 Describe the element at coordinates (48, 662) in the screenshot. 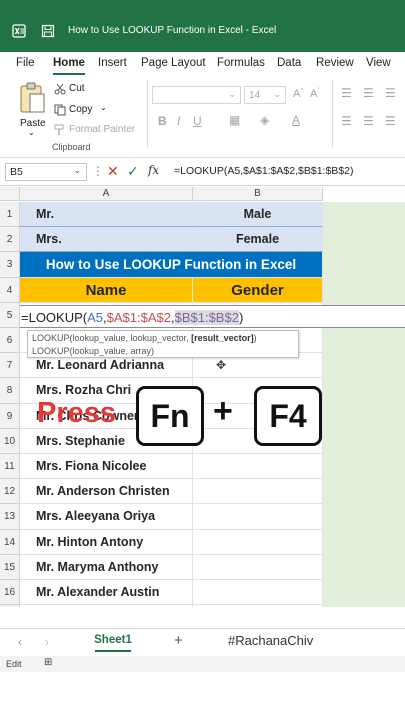

I see `accessibility-icon: ⊞` at that location.